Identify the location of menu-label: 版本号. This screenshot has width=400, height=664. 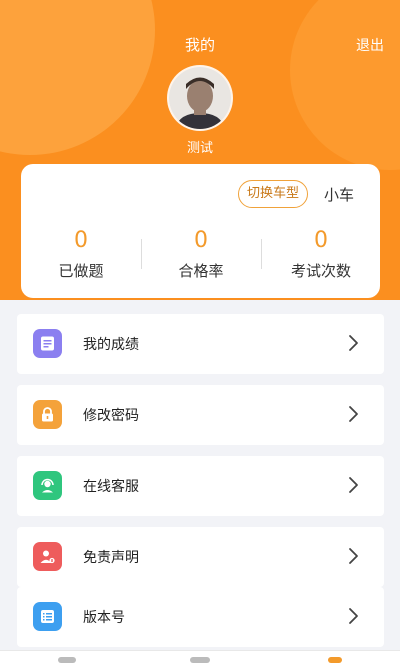
(104, 618).